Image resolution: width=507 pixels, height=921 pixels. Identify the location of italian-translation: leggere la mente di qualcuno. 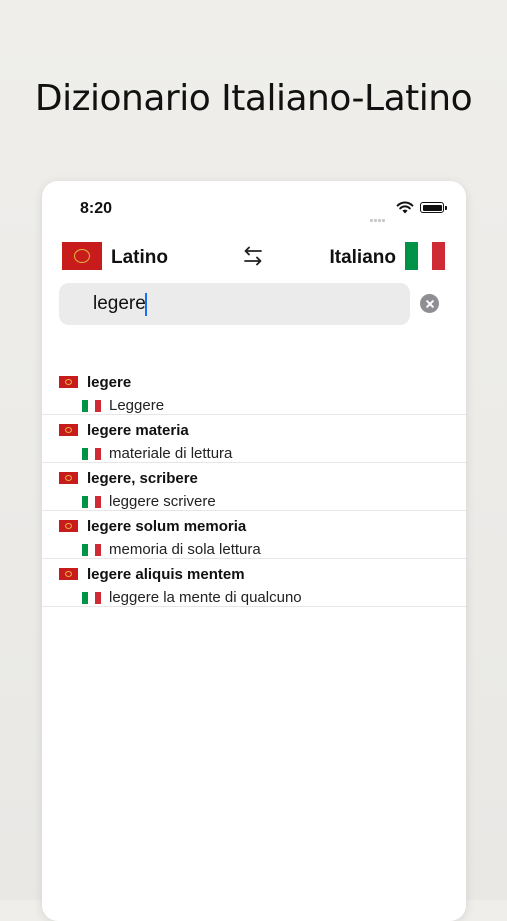
(205, 597).